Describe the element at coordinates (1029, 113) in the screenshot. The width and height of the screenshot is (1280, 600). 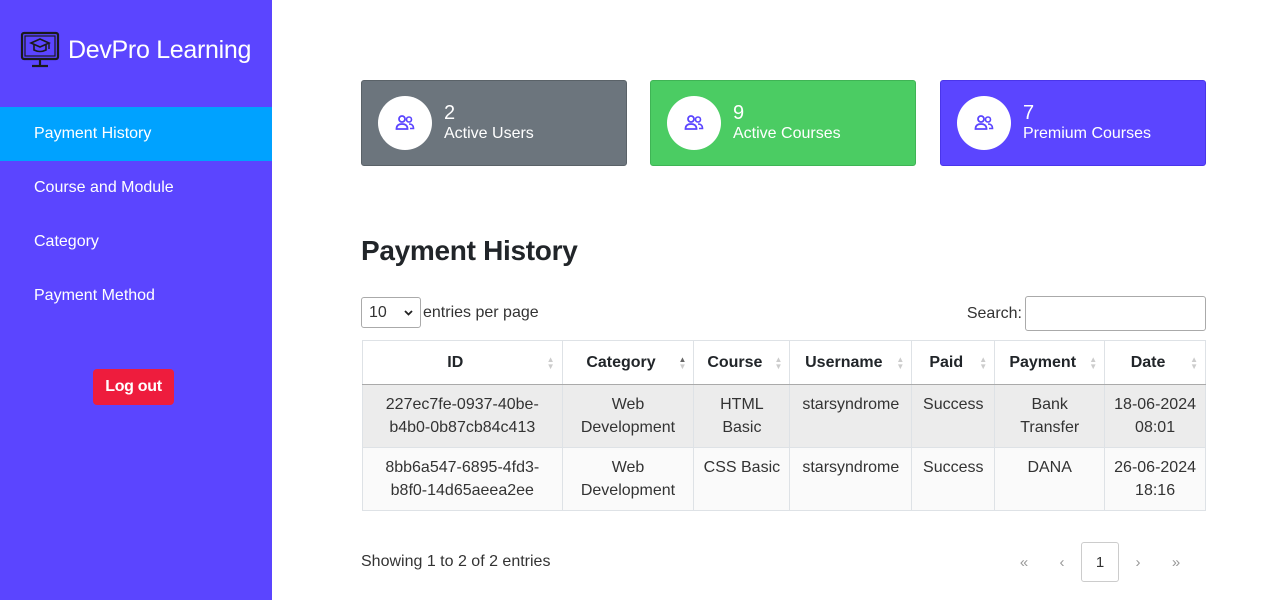
I see `stat-value: 7` at that location.